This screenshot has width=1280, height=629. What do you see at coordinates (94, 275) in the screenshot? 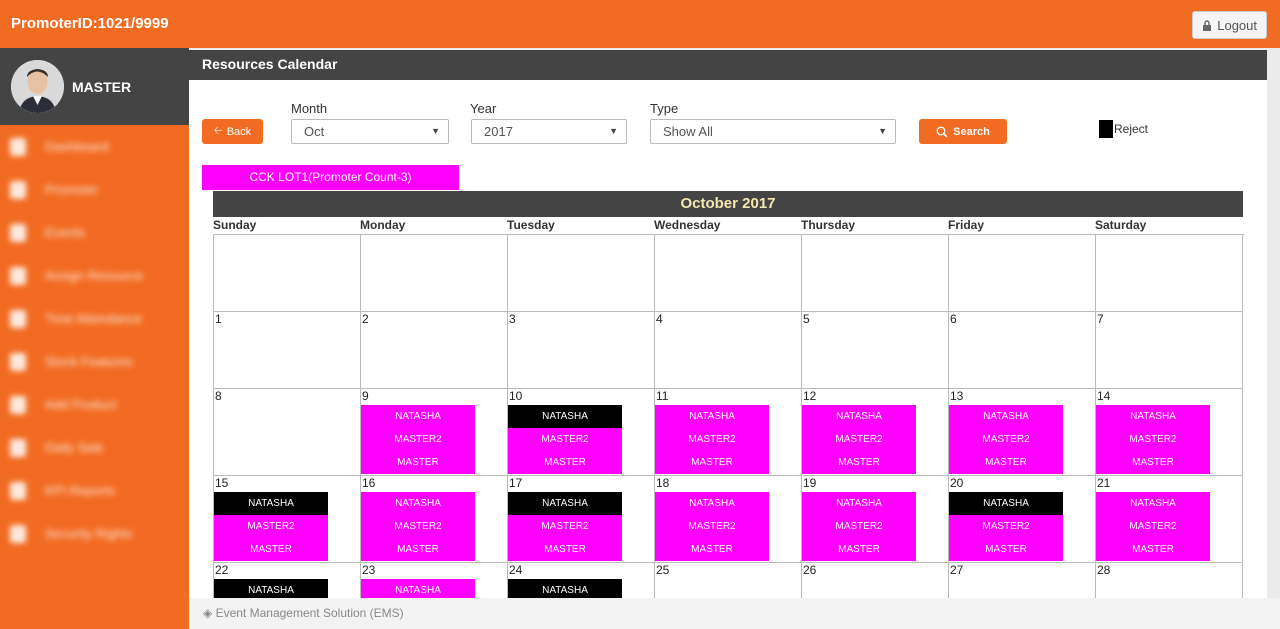
I see `sidebar-item: Assign Resource` at bounding box center [94, 275].